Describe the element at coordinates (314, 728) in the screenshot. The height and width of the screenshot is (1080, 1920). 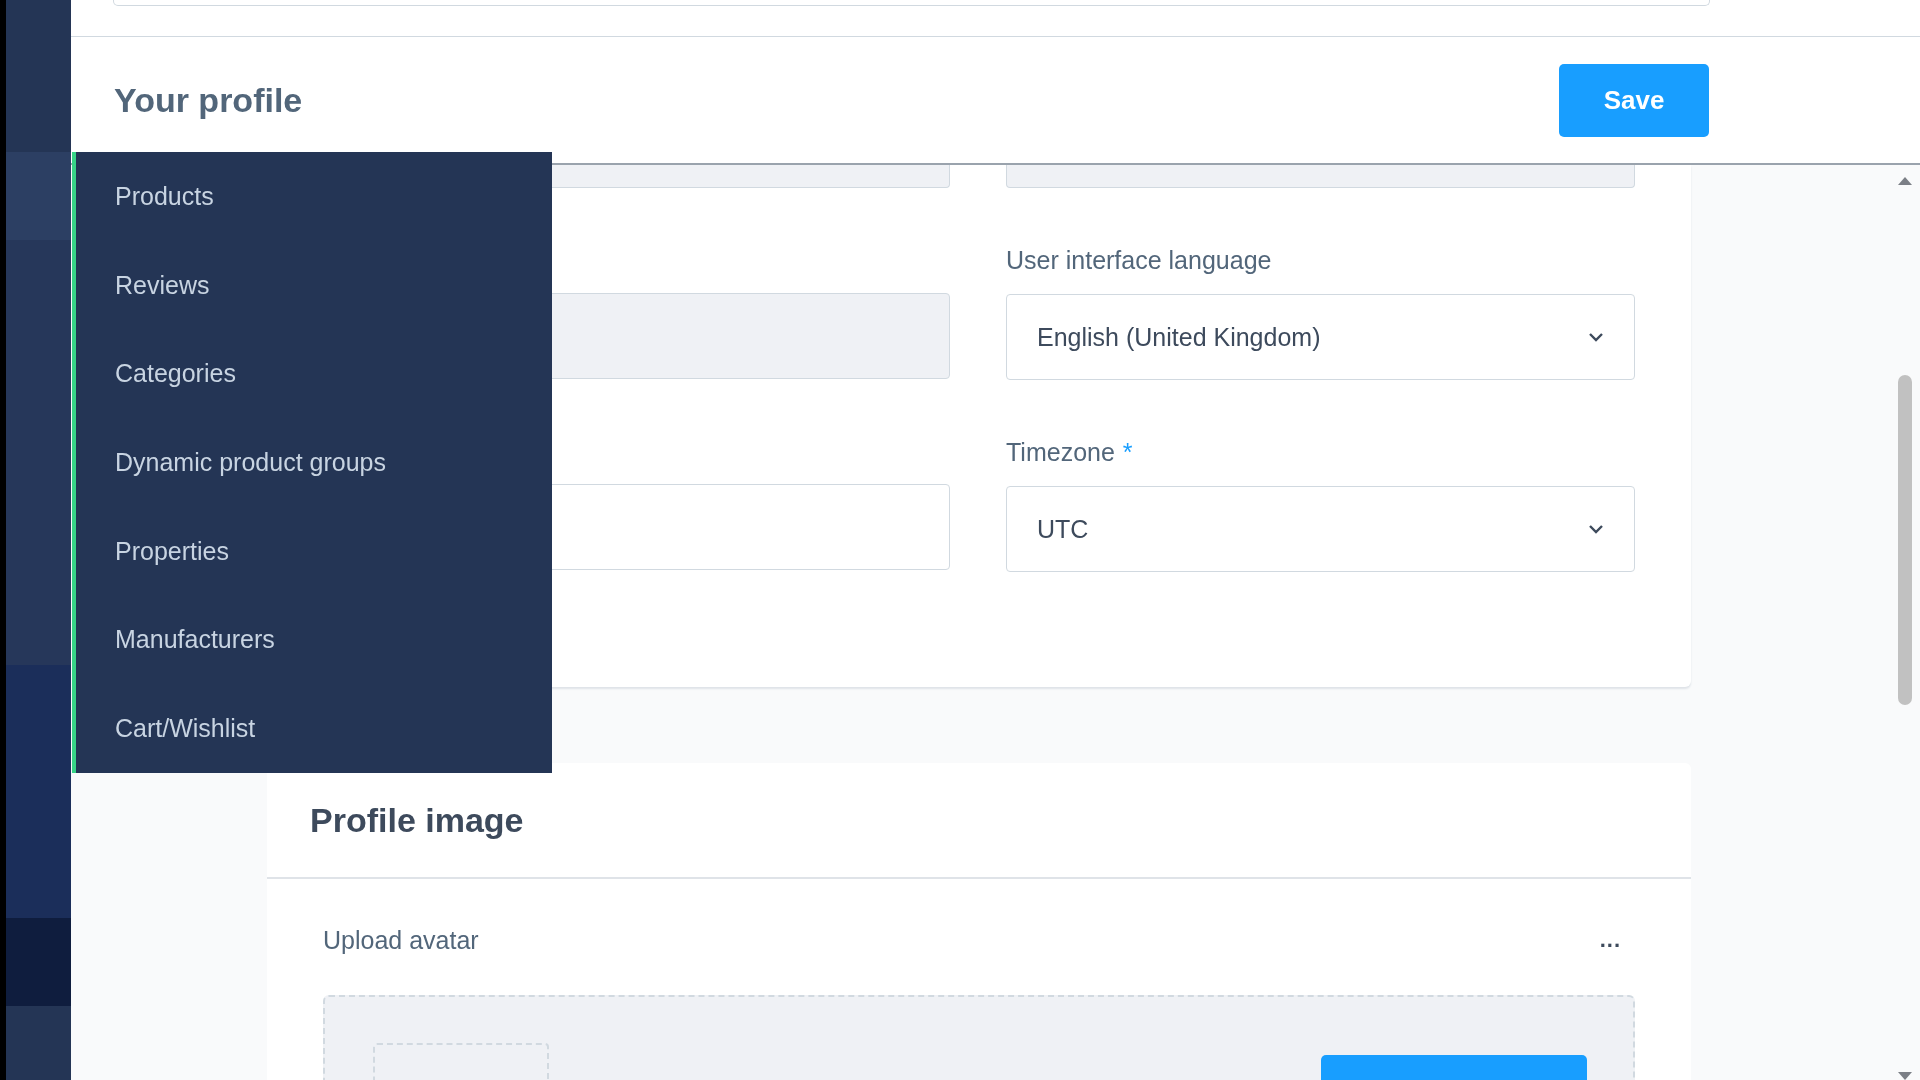
I see `menu-item: Cart/Wishlist` at that location.